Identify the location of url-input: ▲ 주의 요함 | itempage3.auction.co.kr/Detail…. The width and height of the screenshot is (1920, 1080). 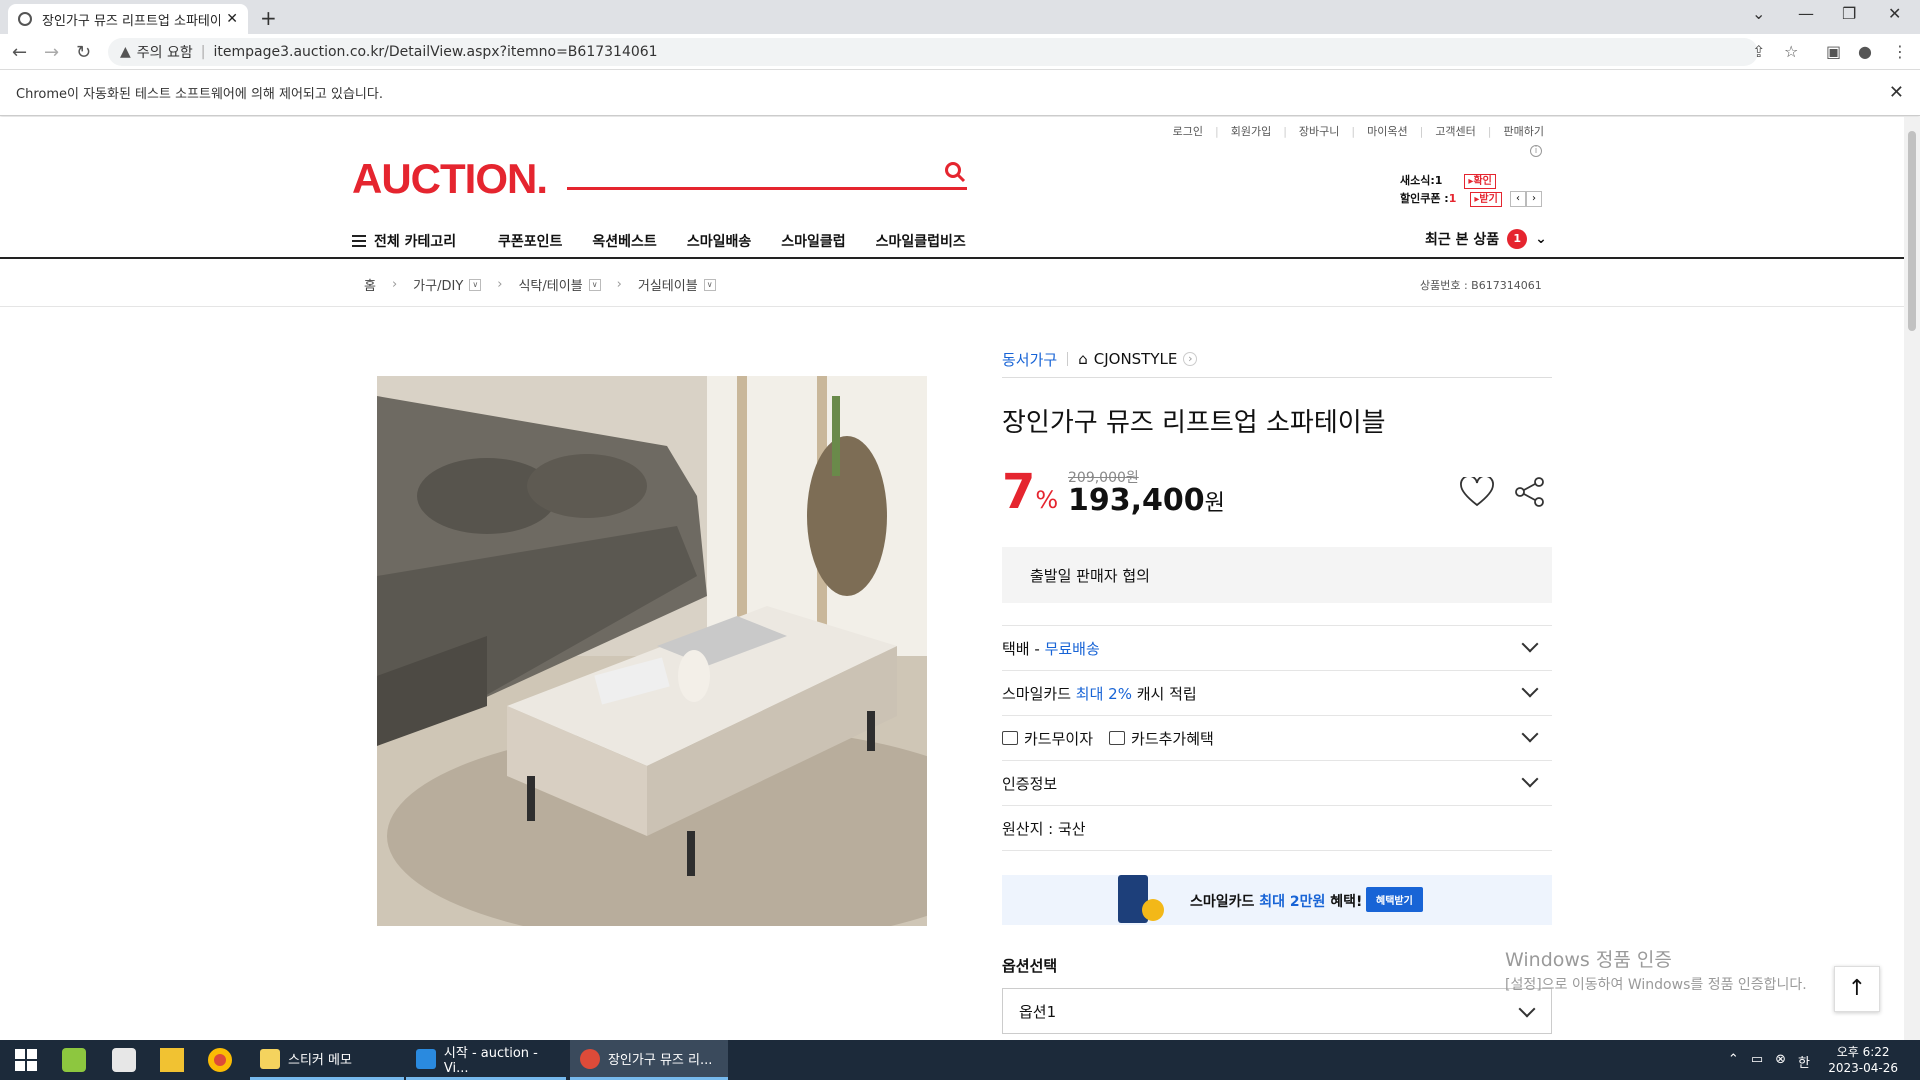
(933, 52).